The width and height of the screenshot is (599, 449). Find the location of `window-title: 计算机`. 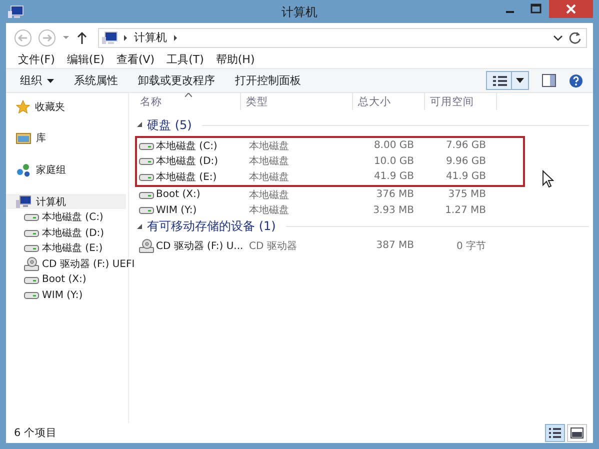

window-title: 计算机 is located at coordinates (299, 12).